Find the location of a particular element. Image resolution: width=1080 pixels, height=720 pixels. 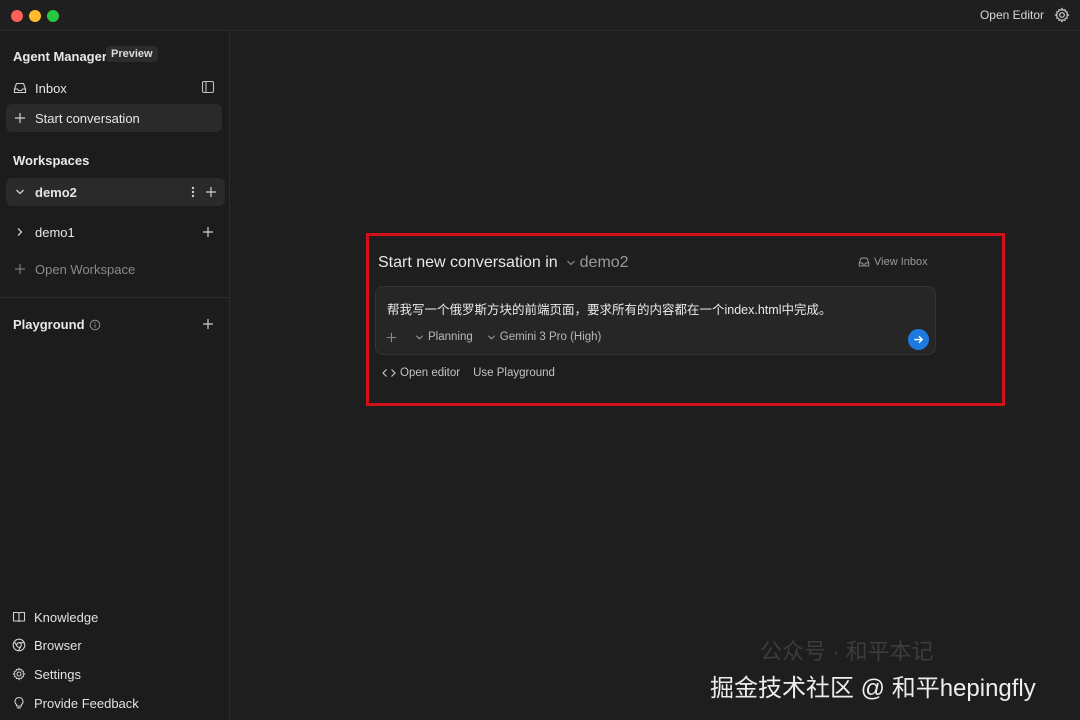

workspace-item-demo1: demo1 is located at coordinates (114, 232).